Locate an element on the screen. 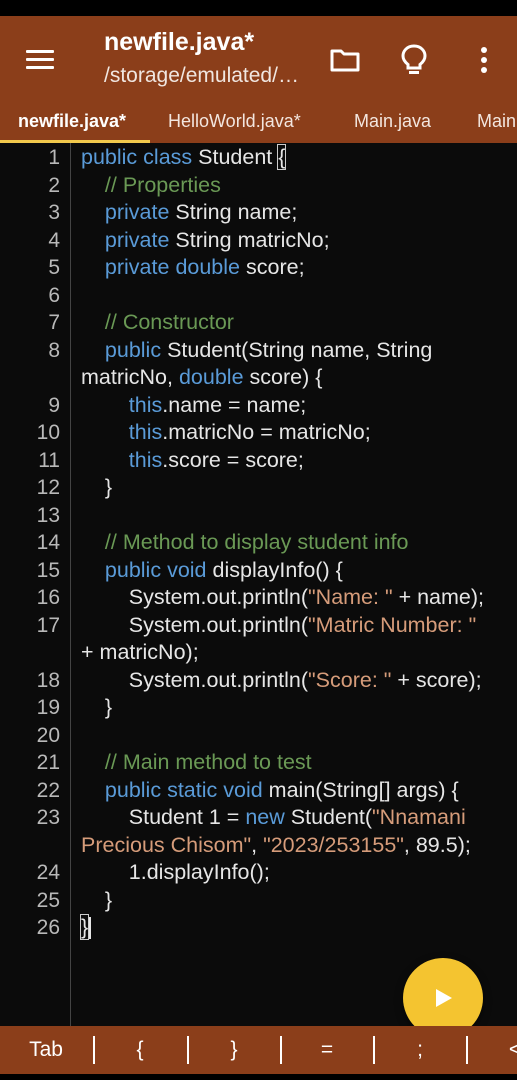  line-number: 11 is located at coordinates (49, 460).